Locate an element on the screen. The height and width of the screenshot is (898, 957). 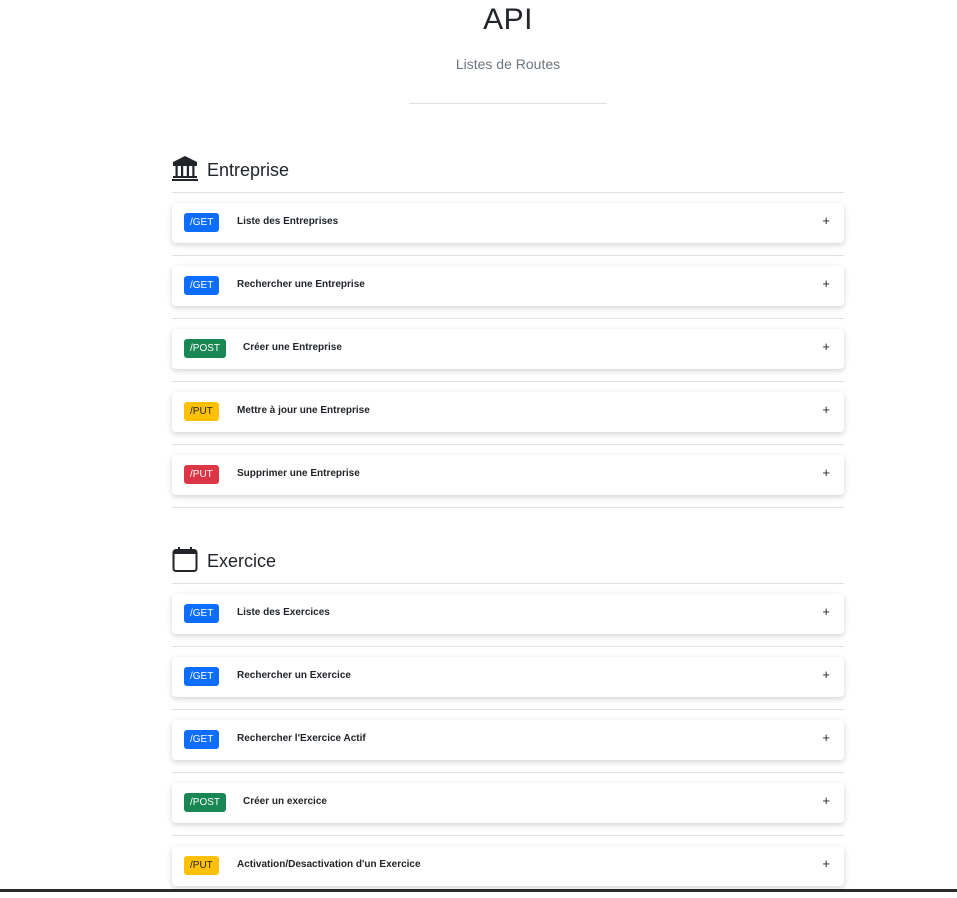
bank-icon is located at coordinates (185, 168).